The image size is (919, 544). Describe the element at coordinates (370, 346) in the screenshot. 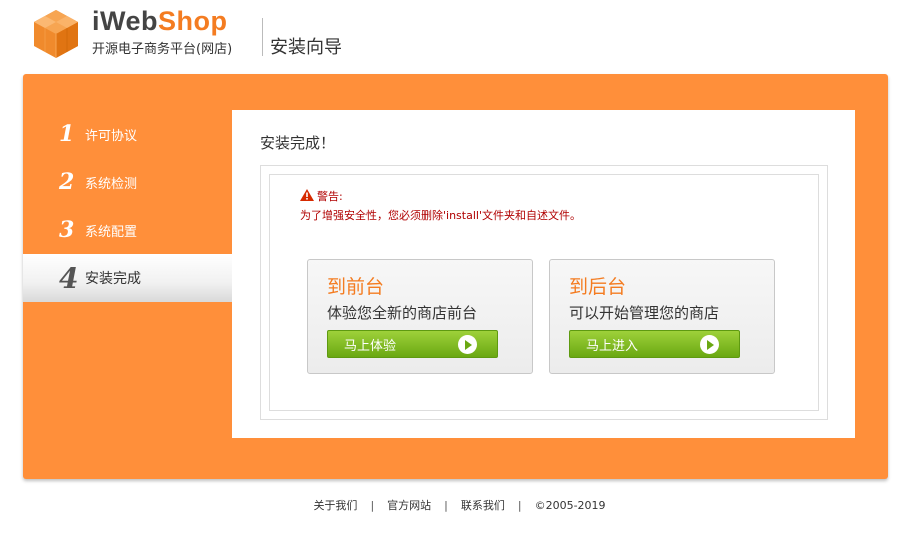

I see `try-now-button-label: 马上体验` at that location.